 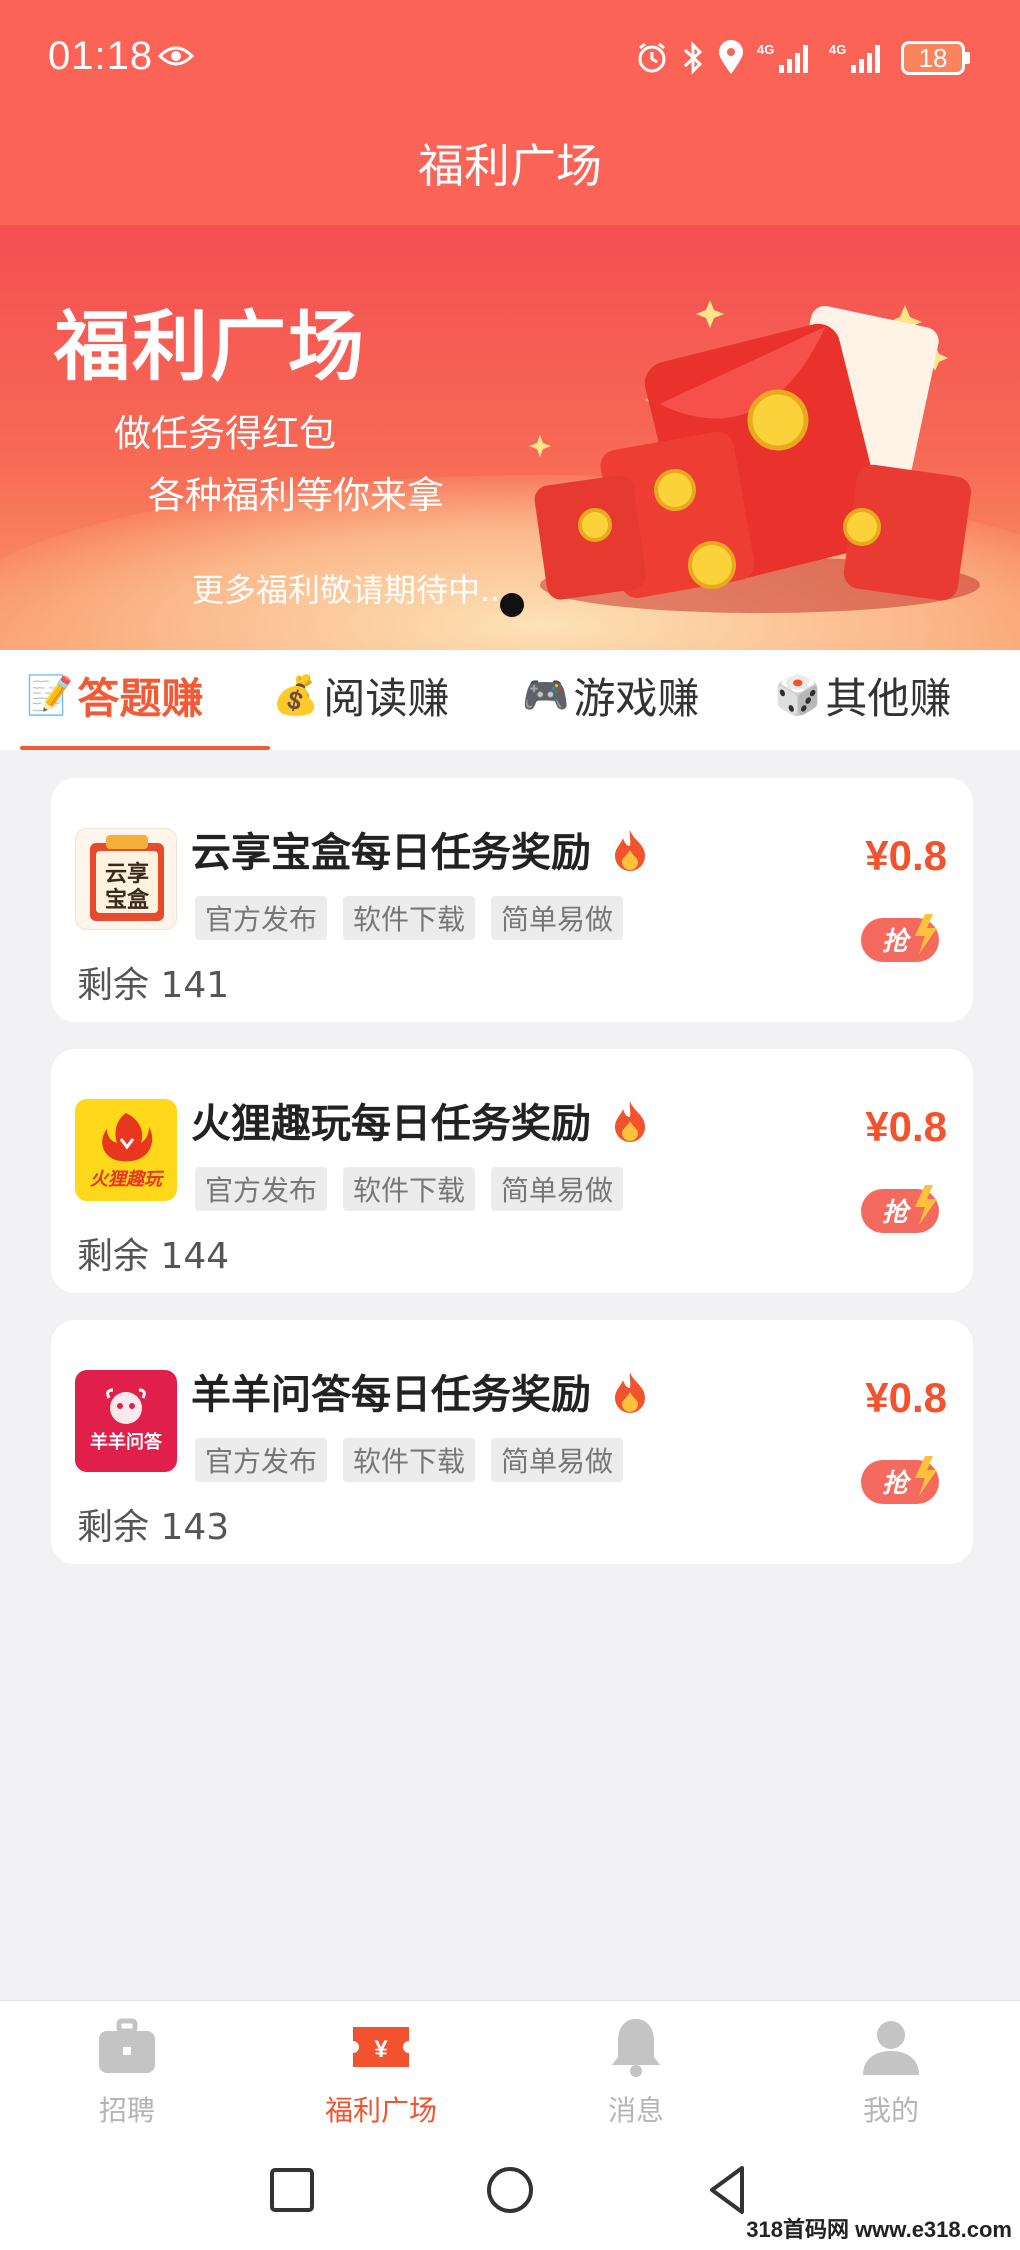 I want to click on svg-text: 云享, so click(x=127, y=874).